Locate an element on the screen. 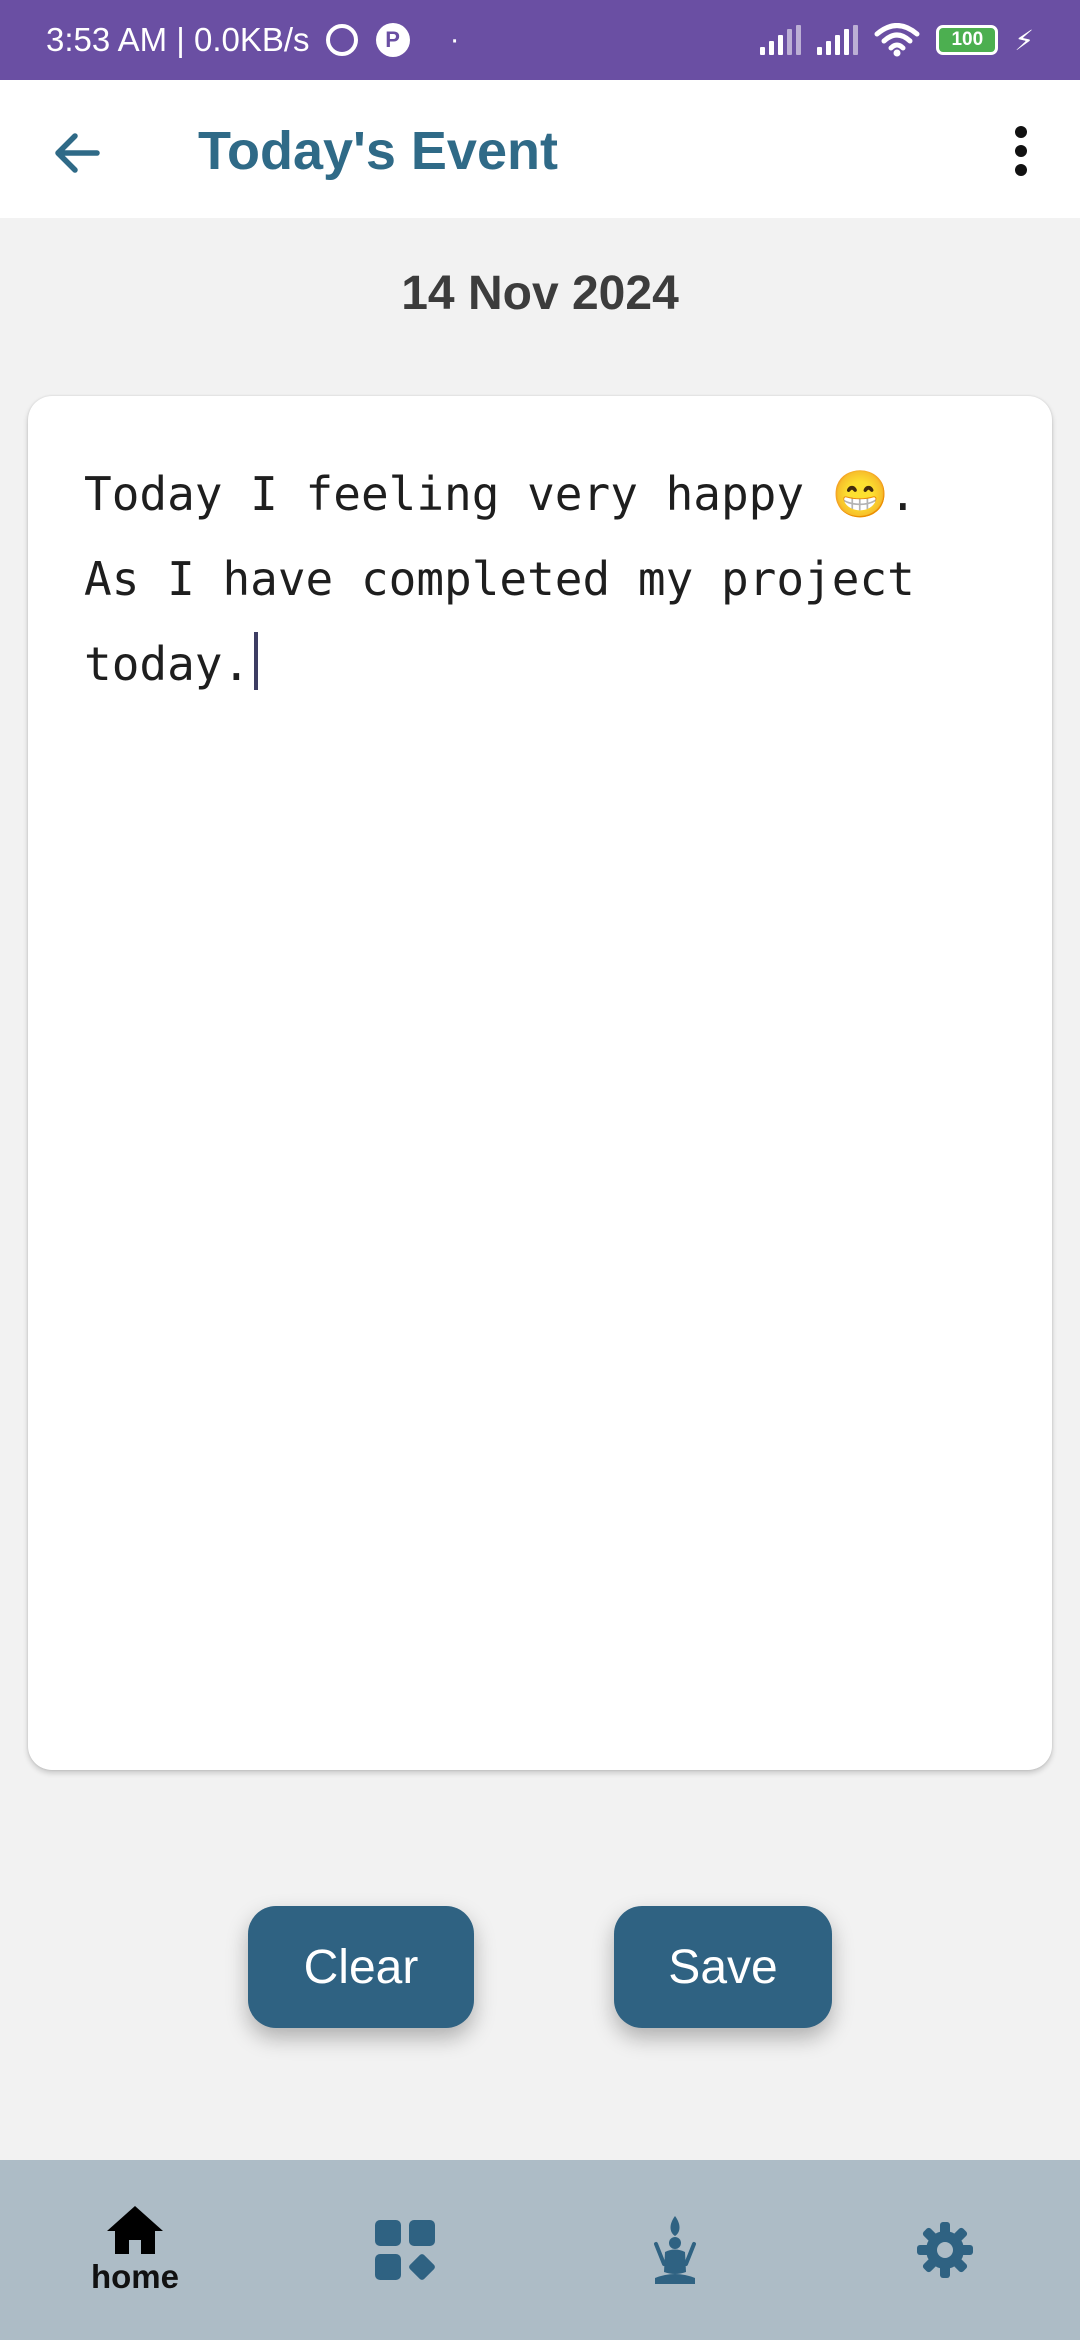 Image resolution: width=1080 pixels, height=2340 pixels. nav-item-meditation is located at coordinates (675, 2250).